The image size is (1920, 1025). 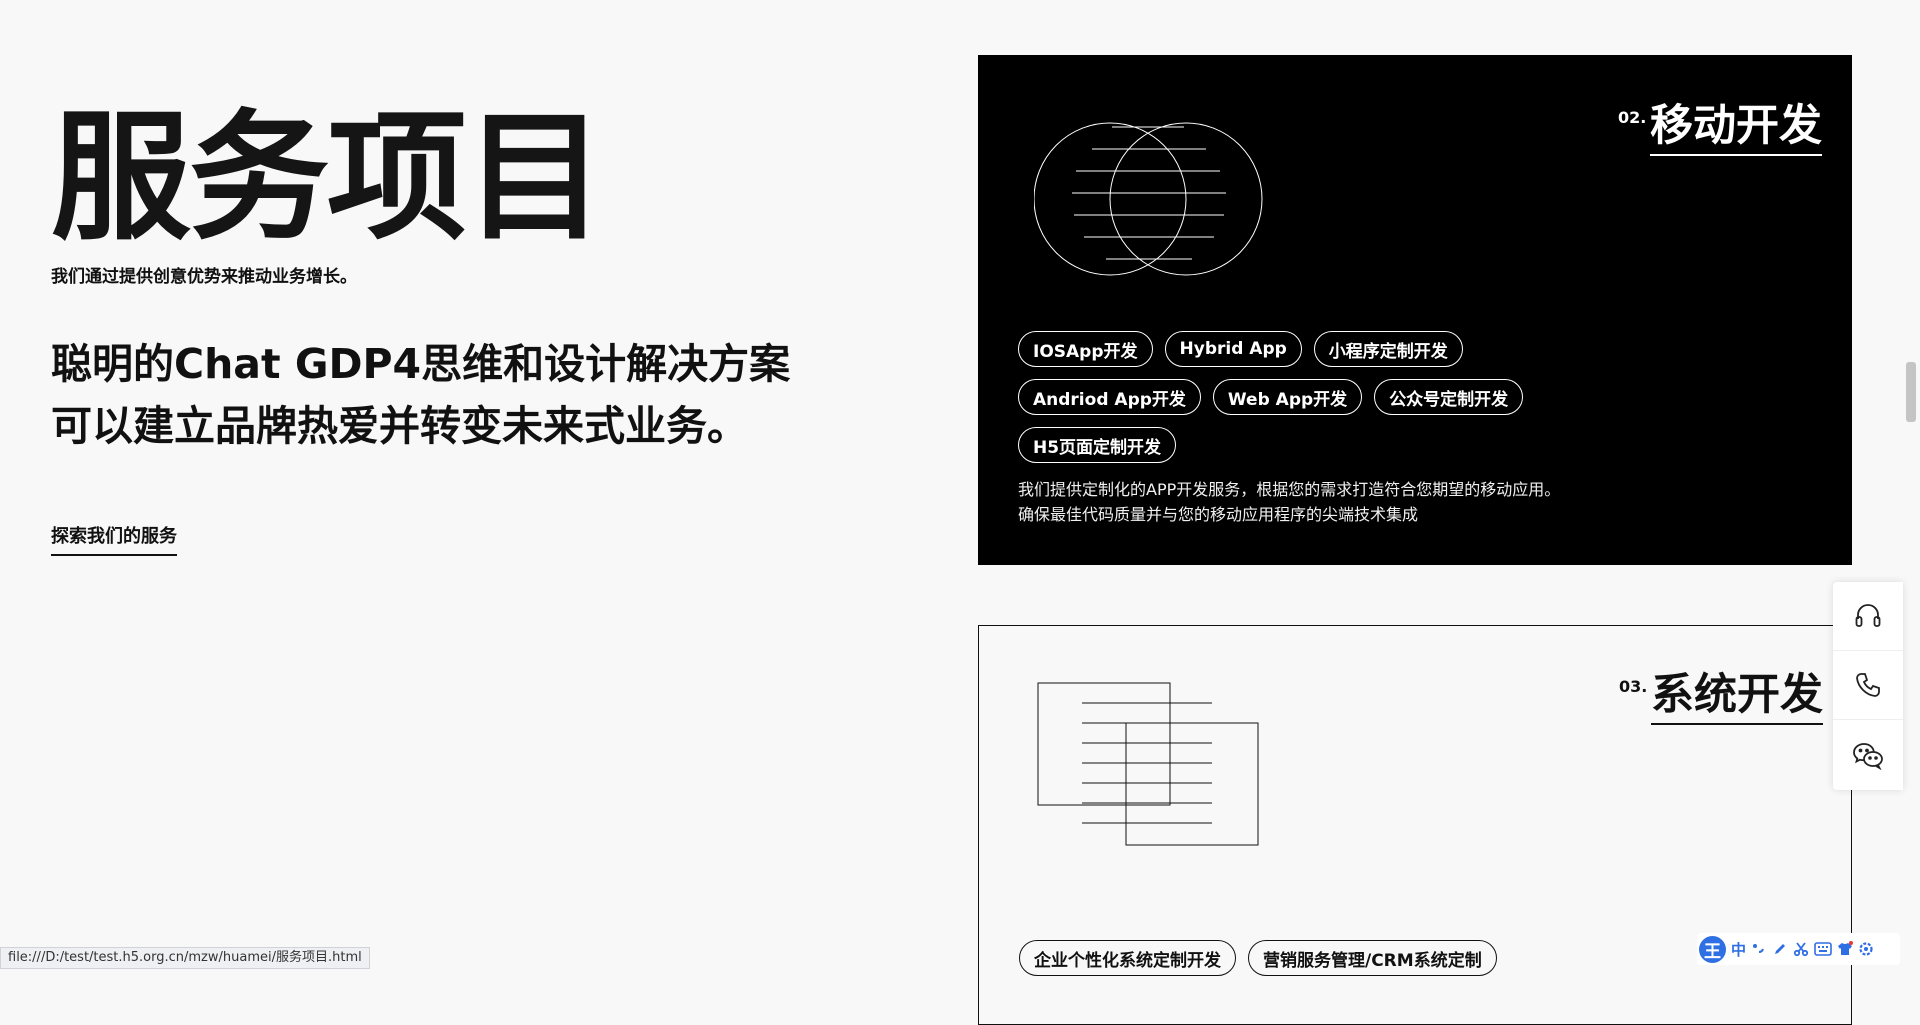 What do you see at coordinates (1738, 949) in the screenshot?
I see `ime-mode-toggle: 中` at bounding box center [1738, 949].